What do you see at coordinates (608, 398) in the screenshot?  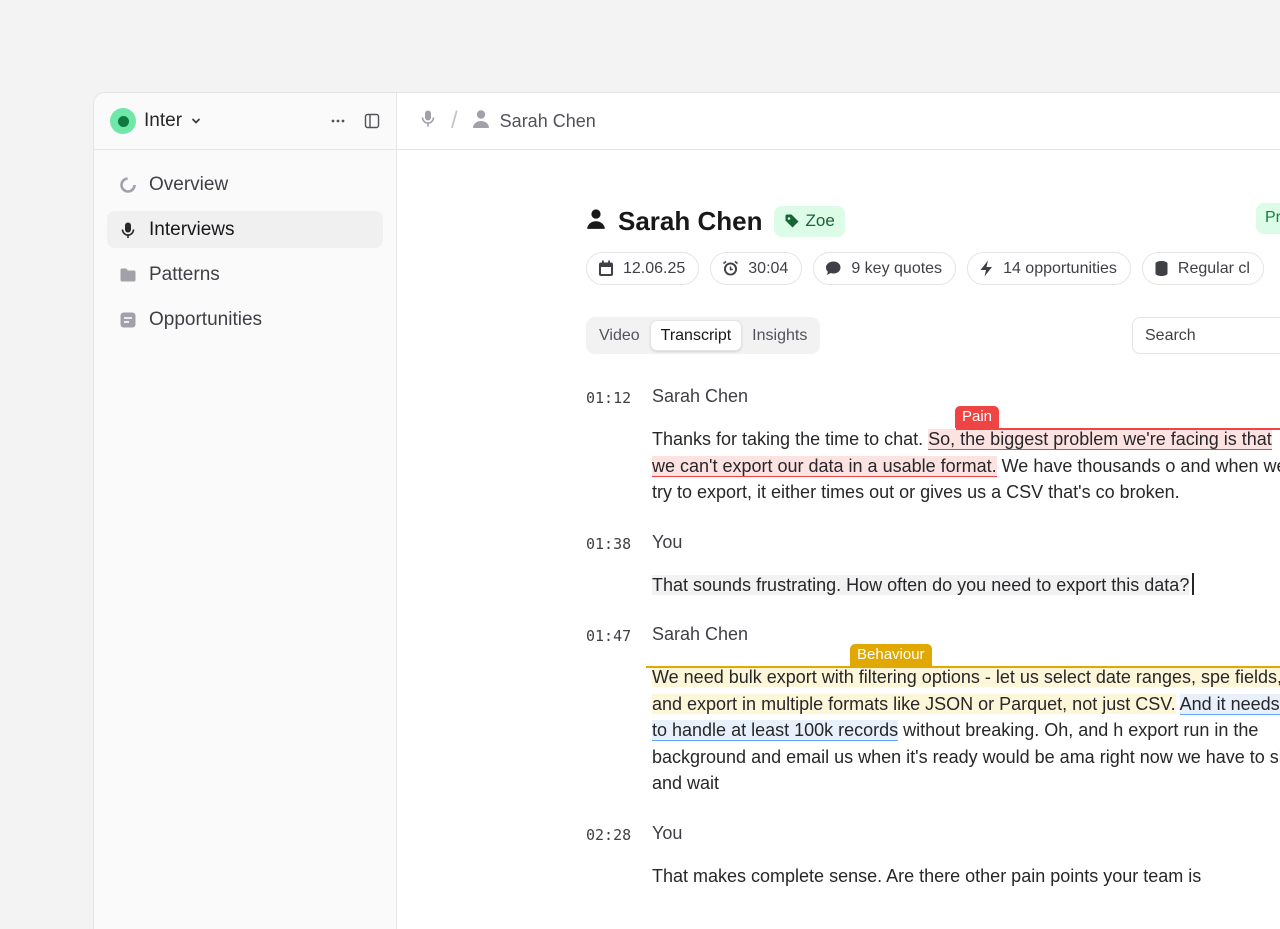 I see `timestamp: 01:12` at bounding box center [608, 398].